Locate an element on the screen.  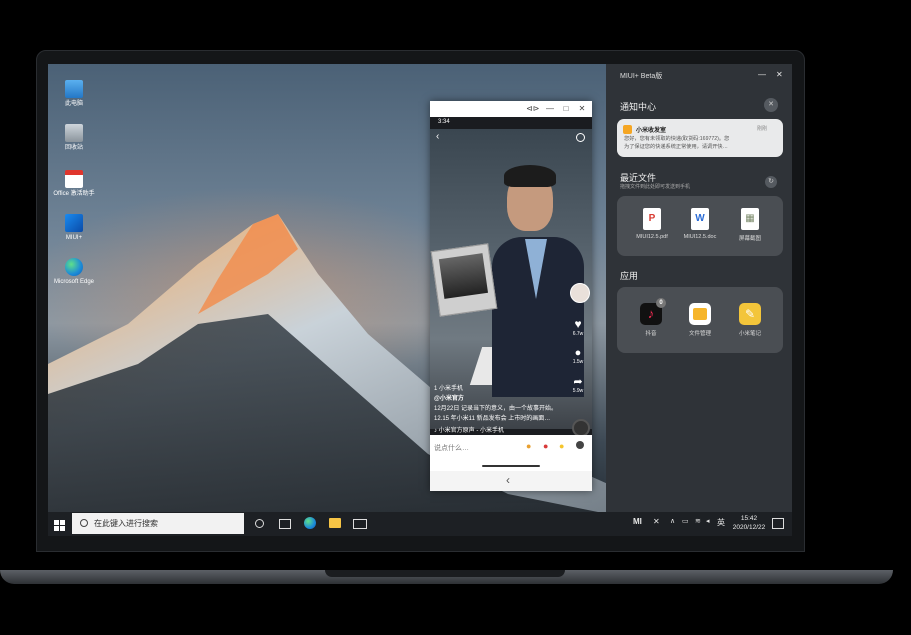
maximize-button: □ is located at coordinates (566, 109).